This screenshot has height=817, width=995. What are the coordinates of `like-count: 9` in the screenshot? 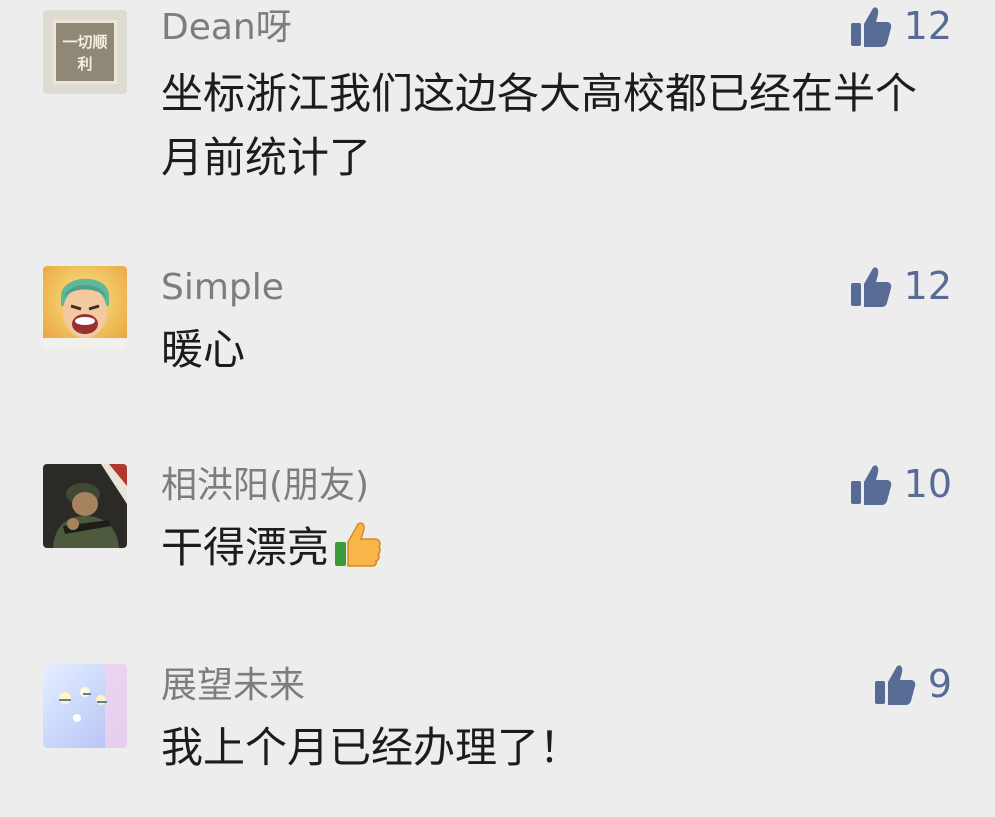 It's located at (939, 684).